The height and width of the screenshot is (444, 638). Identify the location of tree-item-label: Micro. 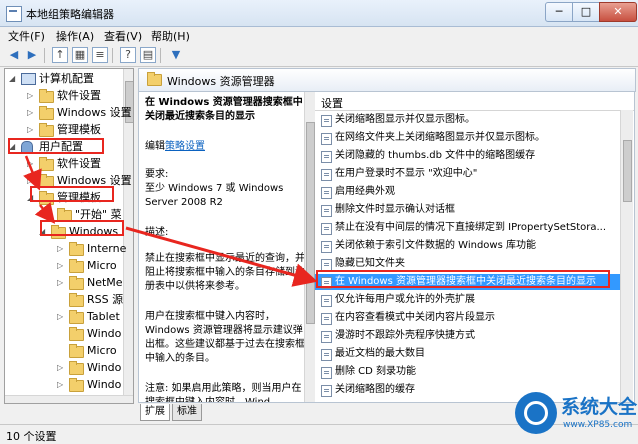
(102, 350).